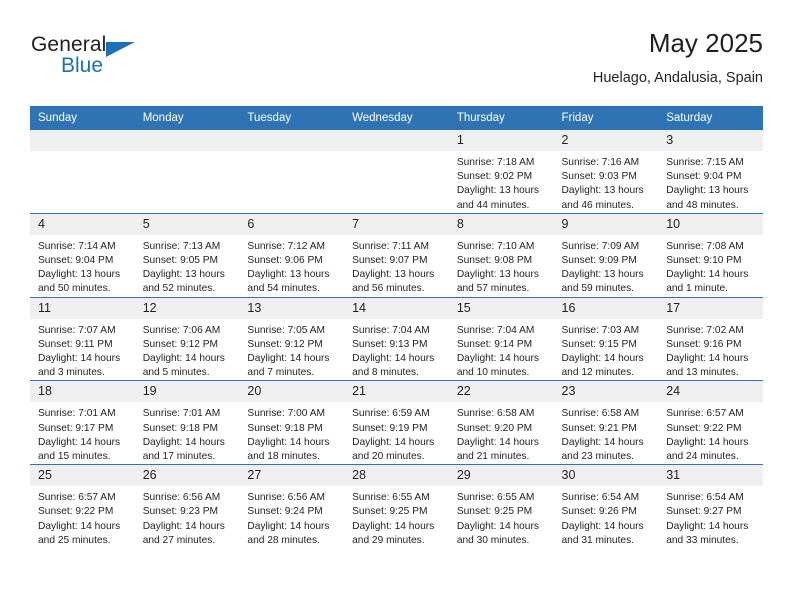 This screenshot has height=612, width=792. Describe the element at coordinates (702, 540) in the screenshot. I see `daylight-duration-line2: and 33 minutes.` at that location.